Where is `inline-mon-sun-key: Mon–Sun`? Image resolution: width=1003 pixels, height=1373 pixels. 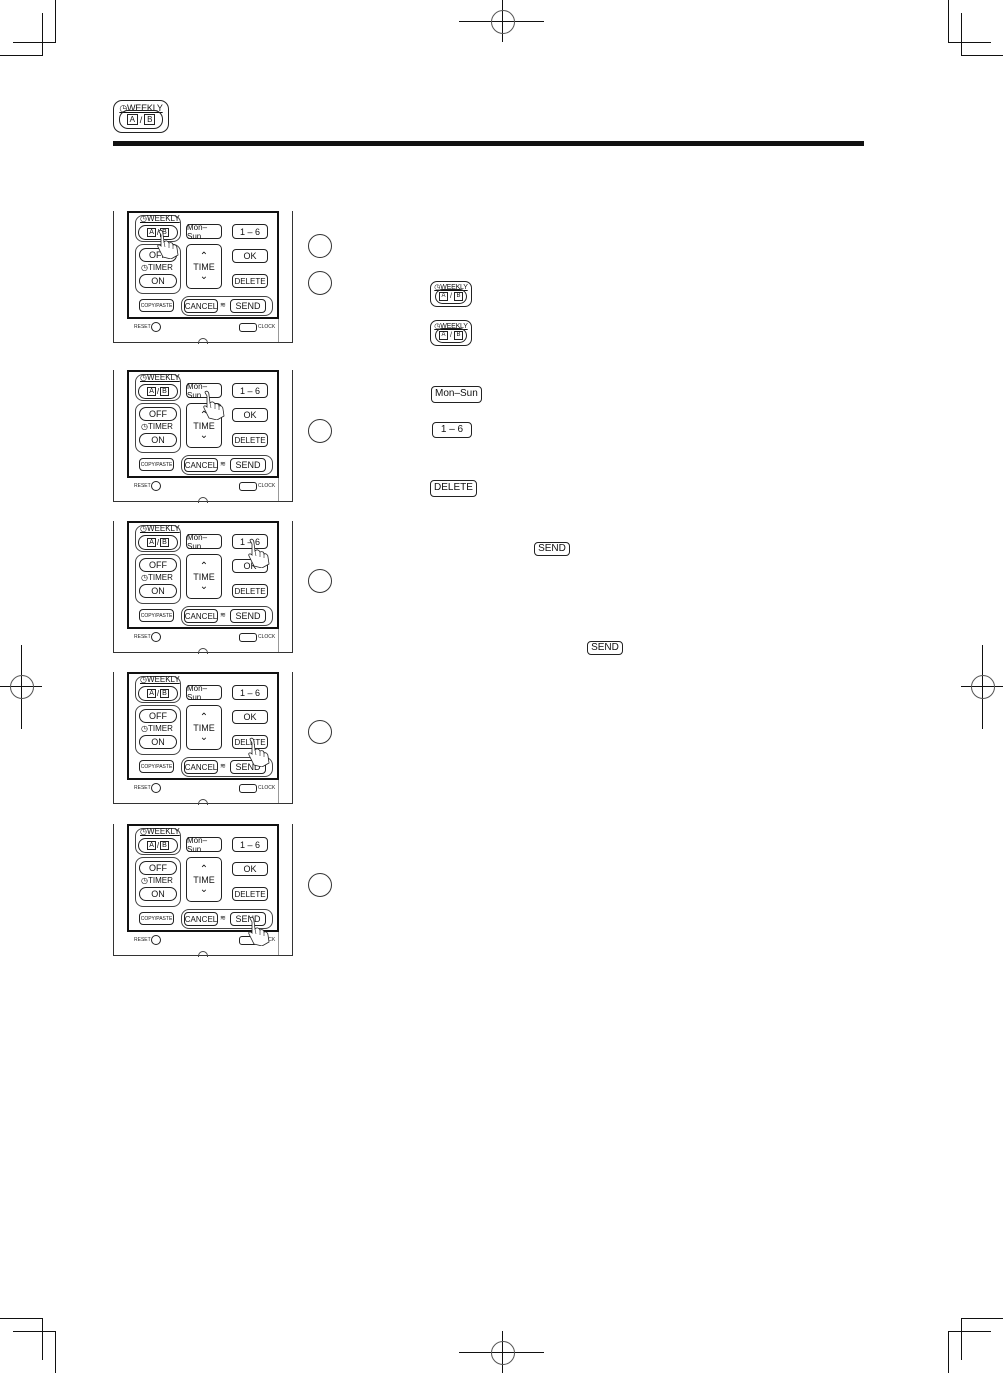 inline-mon-sun-key: Mon–Sun is located at coordinates (456, 393).